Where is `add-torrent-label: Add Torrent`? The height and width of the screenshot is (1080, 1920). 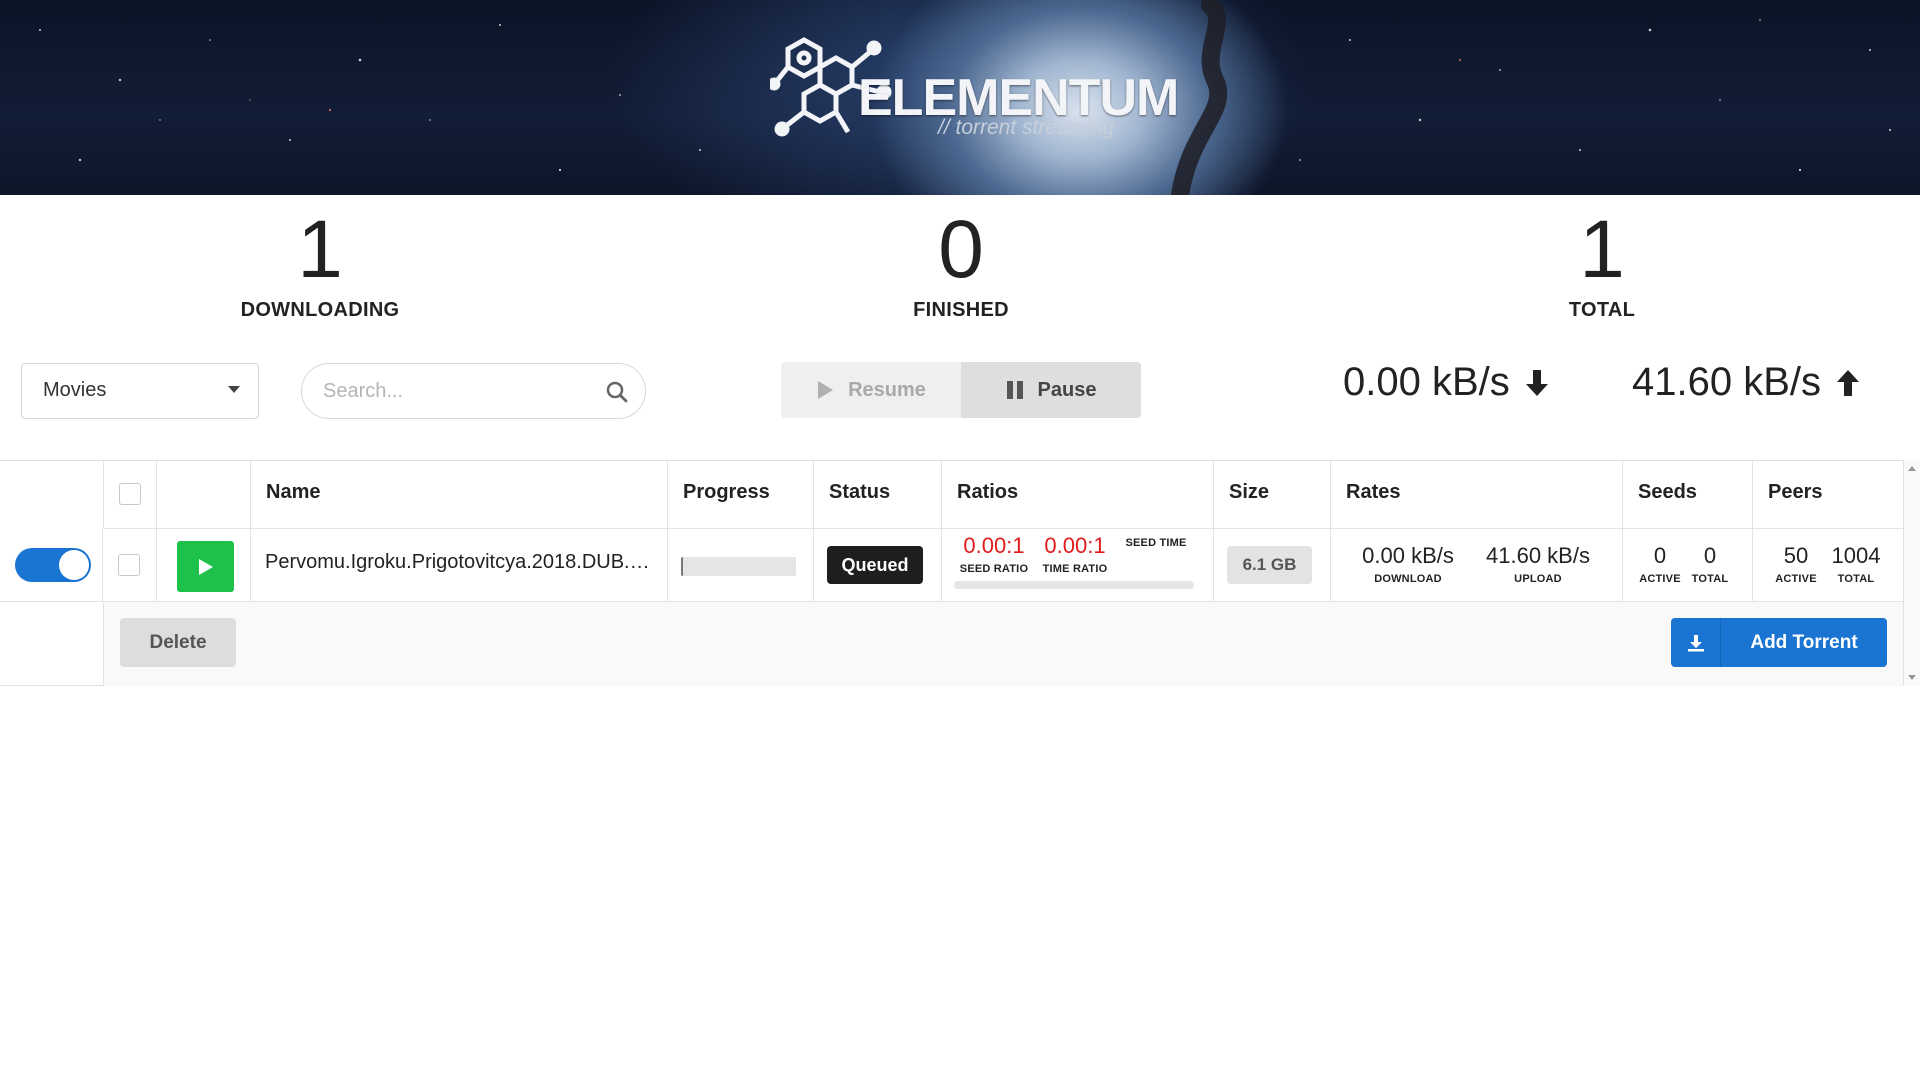 add-torrent-label: Add Torrent is located at coordinates (1804, 642).